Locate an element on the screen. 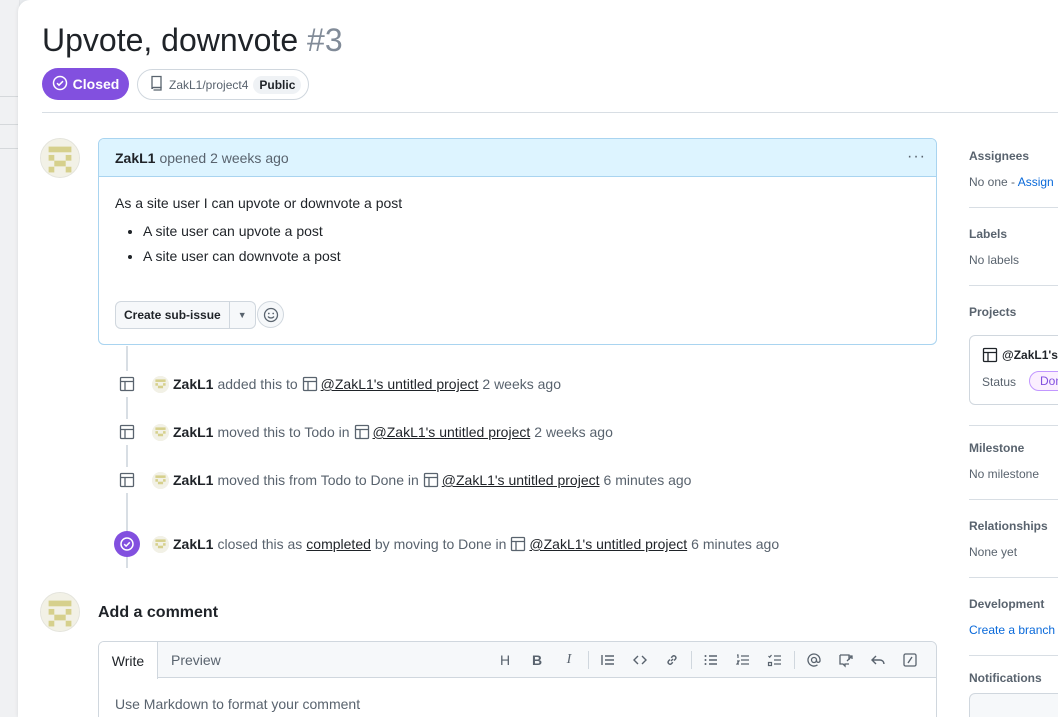 Image resolution: width=1058 pixels, height=717 pixels. project-name: @ZakL1's u is located at coordinates (1020, 355).